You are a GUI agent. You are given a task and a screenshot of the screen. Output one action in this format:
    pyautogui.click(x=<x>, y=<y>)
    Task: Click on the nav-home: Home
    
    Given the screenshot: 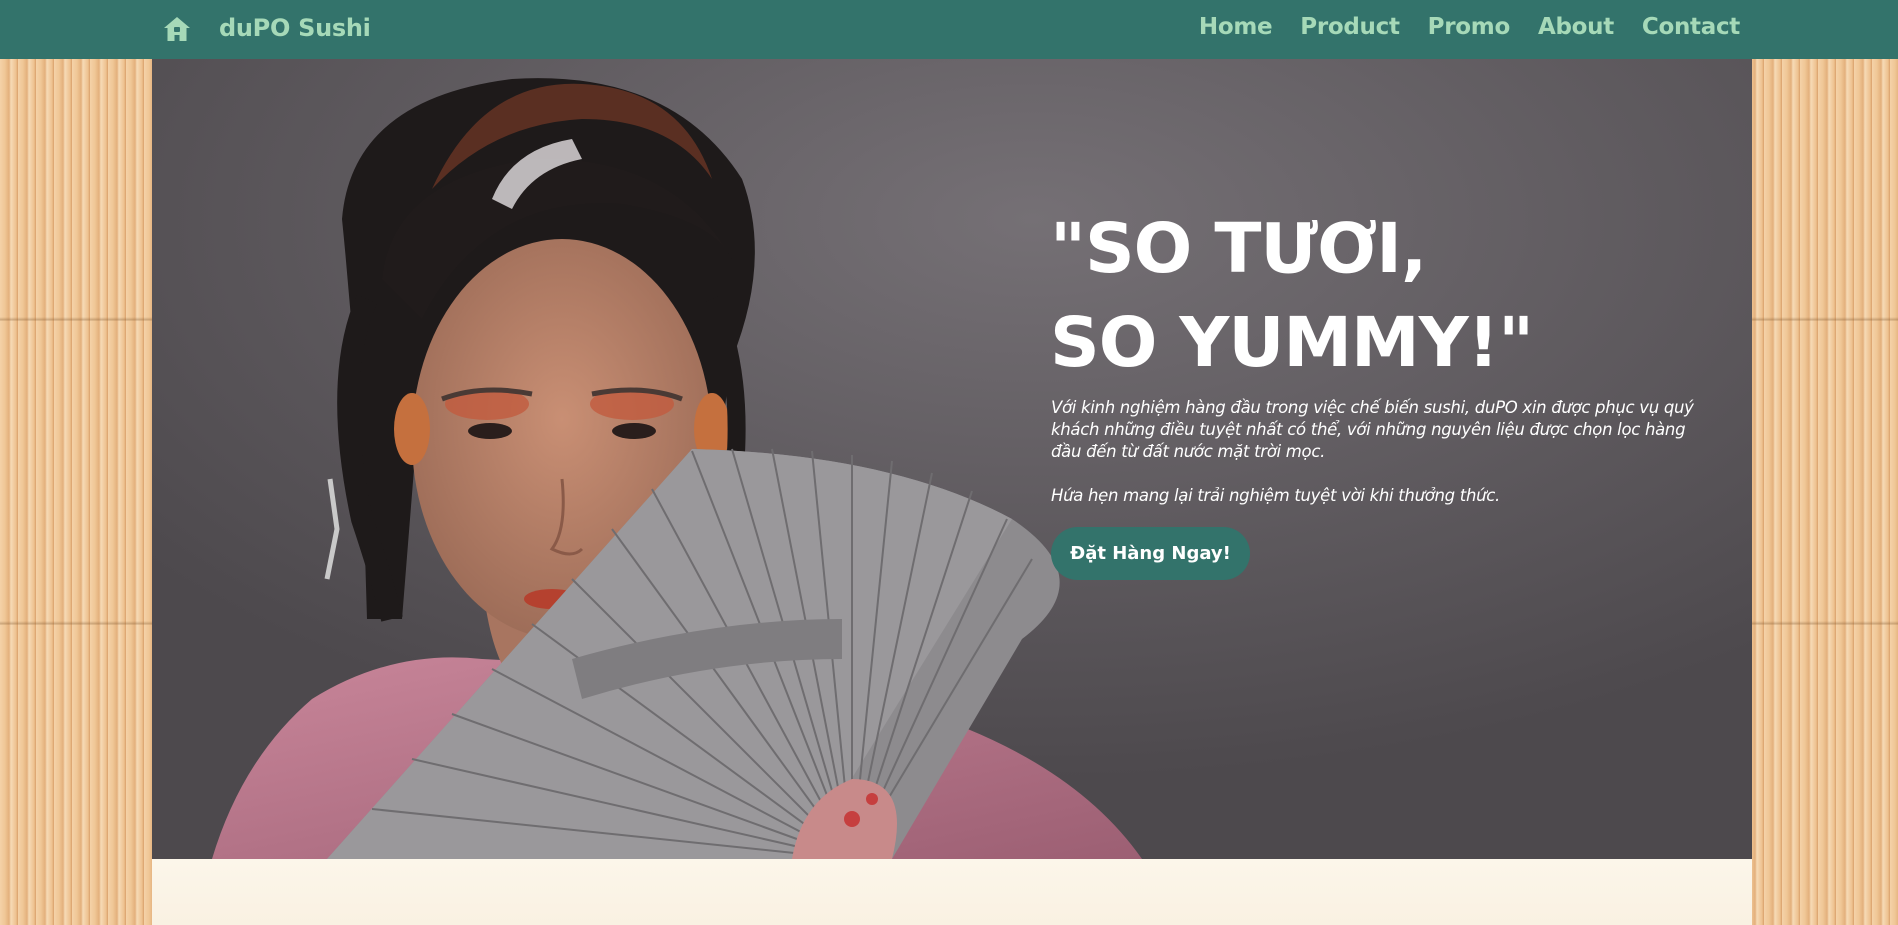 What is the action you would take?
    pyautogui.click(x=1236, y=27)
    